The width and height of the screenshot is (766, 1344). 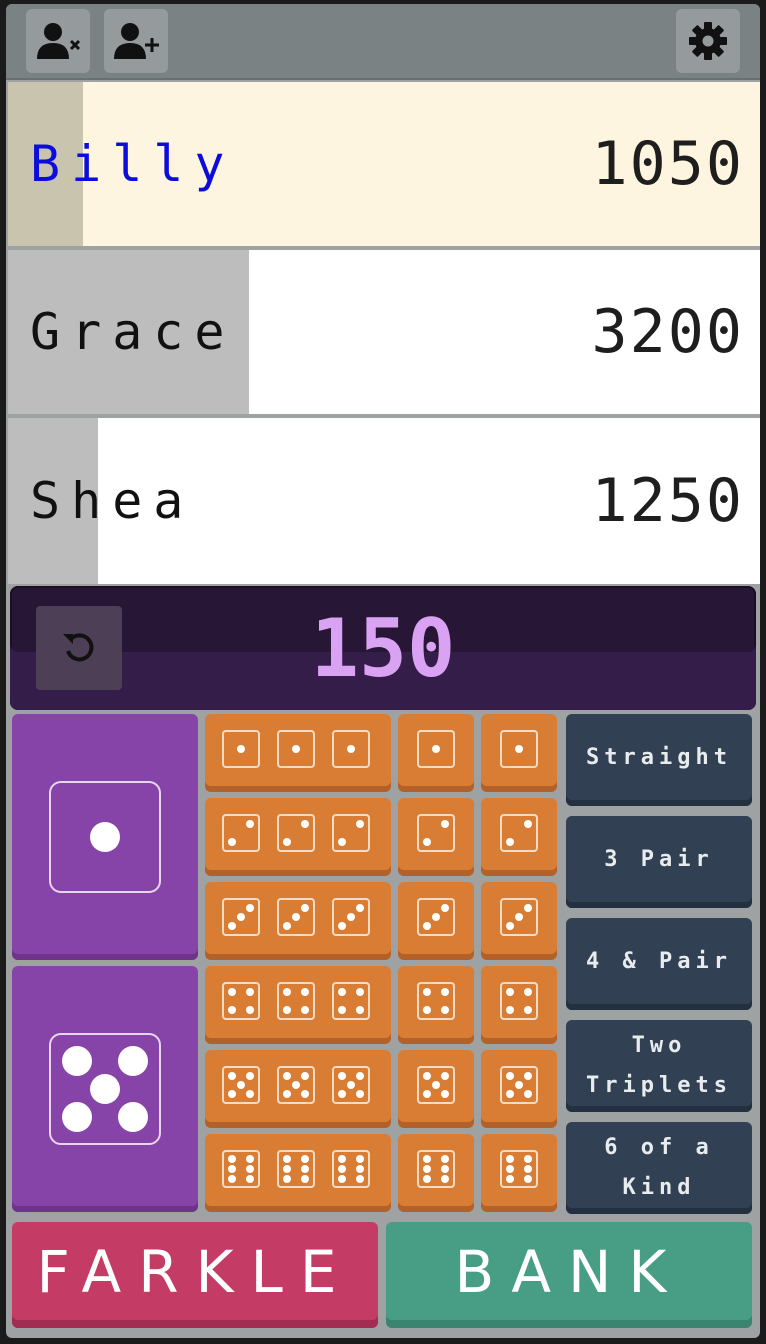 I want to click on straight-button: Straight, so click(x=659, y=760).